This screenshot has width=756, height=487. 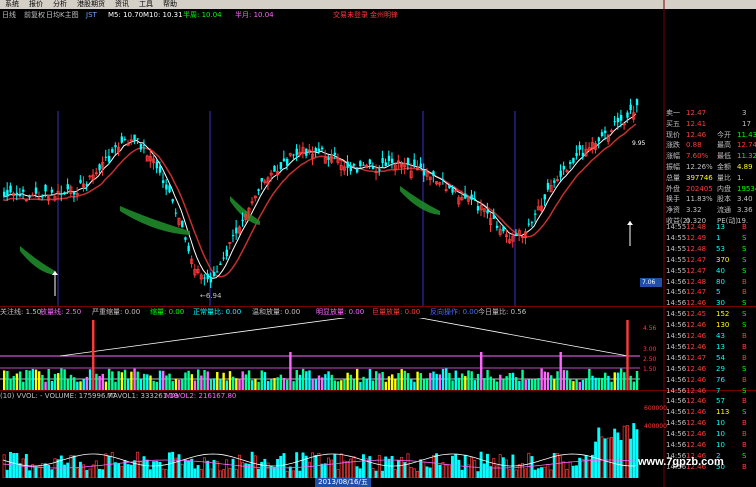 What do you see at coordinates (710, 369) in the screenshot?
I see `tick-row: 14:56 12.46 29 S` at bounding box center [710, 369].